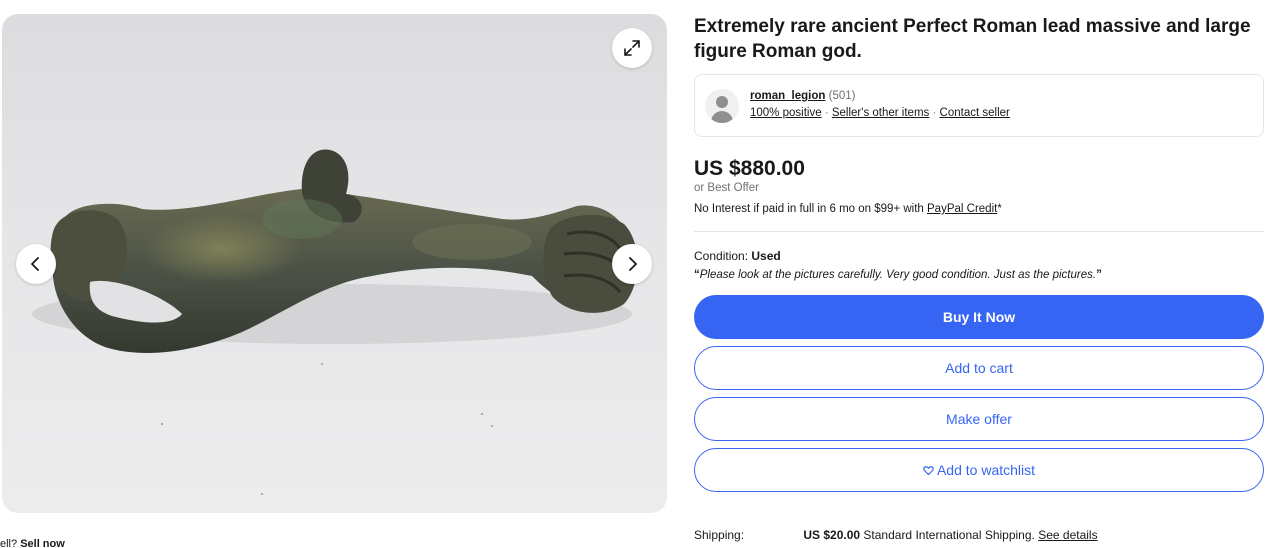 This screenshot has height=548, width=1280. What do you see at coordinates (979, 368) in the screenshot?
I see `add-to-cart-button: Add to cart` at bounding box center [979, 368].